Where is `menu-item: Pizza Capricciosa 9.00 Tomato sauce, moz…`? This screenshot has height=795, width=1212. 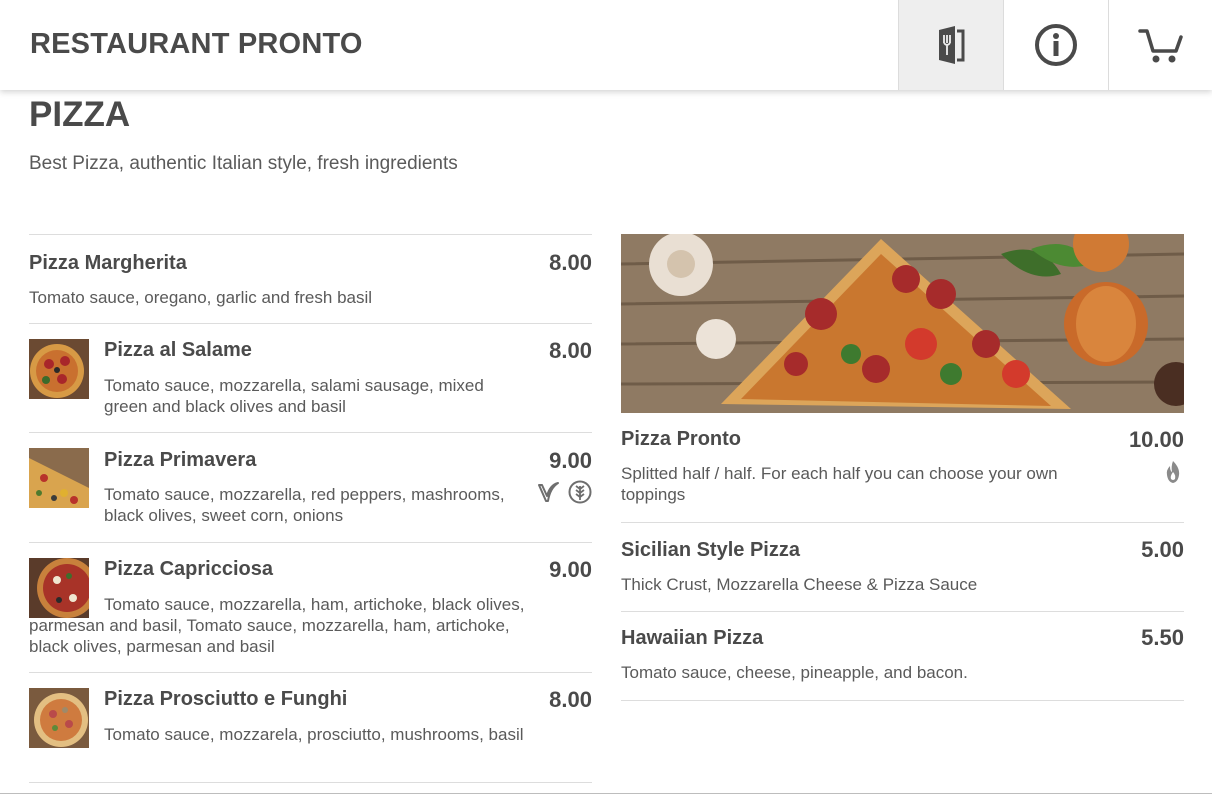
menu-item: Pizza Capricciosa 9.00 Tomato sauce, moz… is located at coordinates (310, 607).